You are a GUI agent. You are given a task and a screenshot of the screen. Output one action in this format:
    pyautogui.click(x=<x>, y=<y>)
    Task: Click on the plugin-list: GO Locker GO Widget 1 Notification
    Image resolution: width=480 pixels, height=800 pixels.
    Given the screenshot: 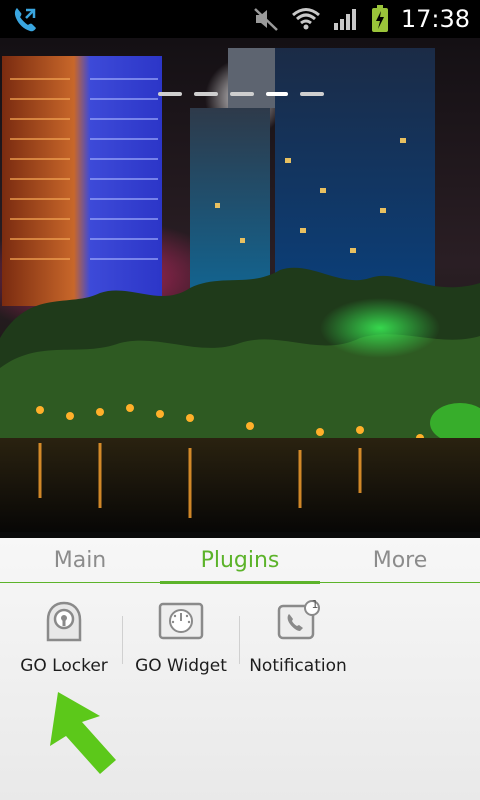 What is the action you would take?
    pyautogui.click(x=240, y=639)
    